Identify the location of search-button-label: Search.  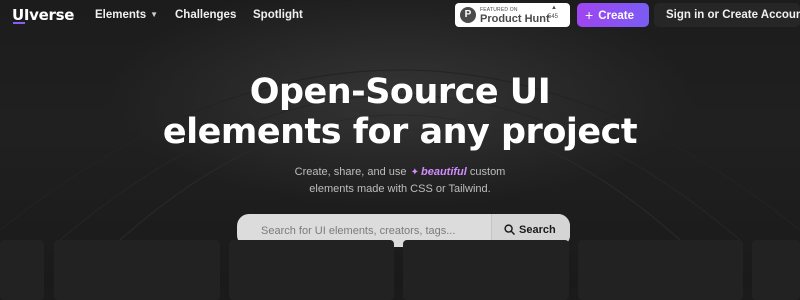
(537, 230).